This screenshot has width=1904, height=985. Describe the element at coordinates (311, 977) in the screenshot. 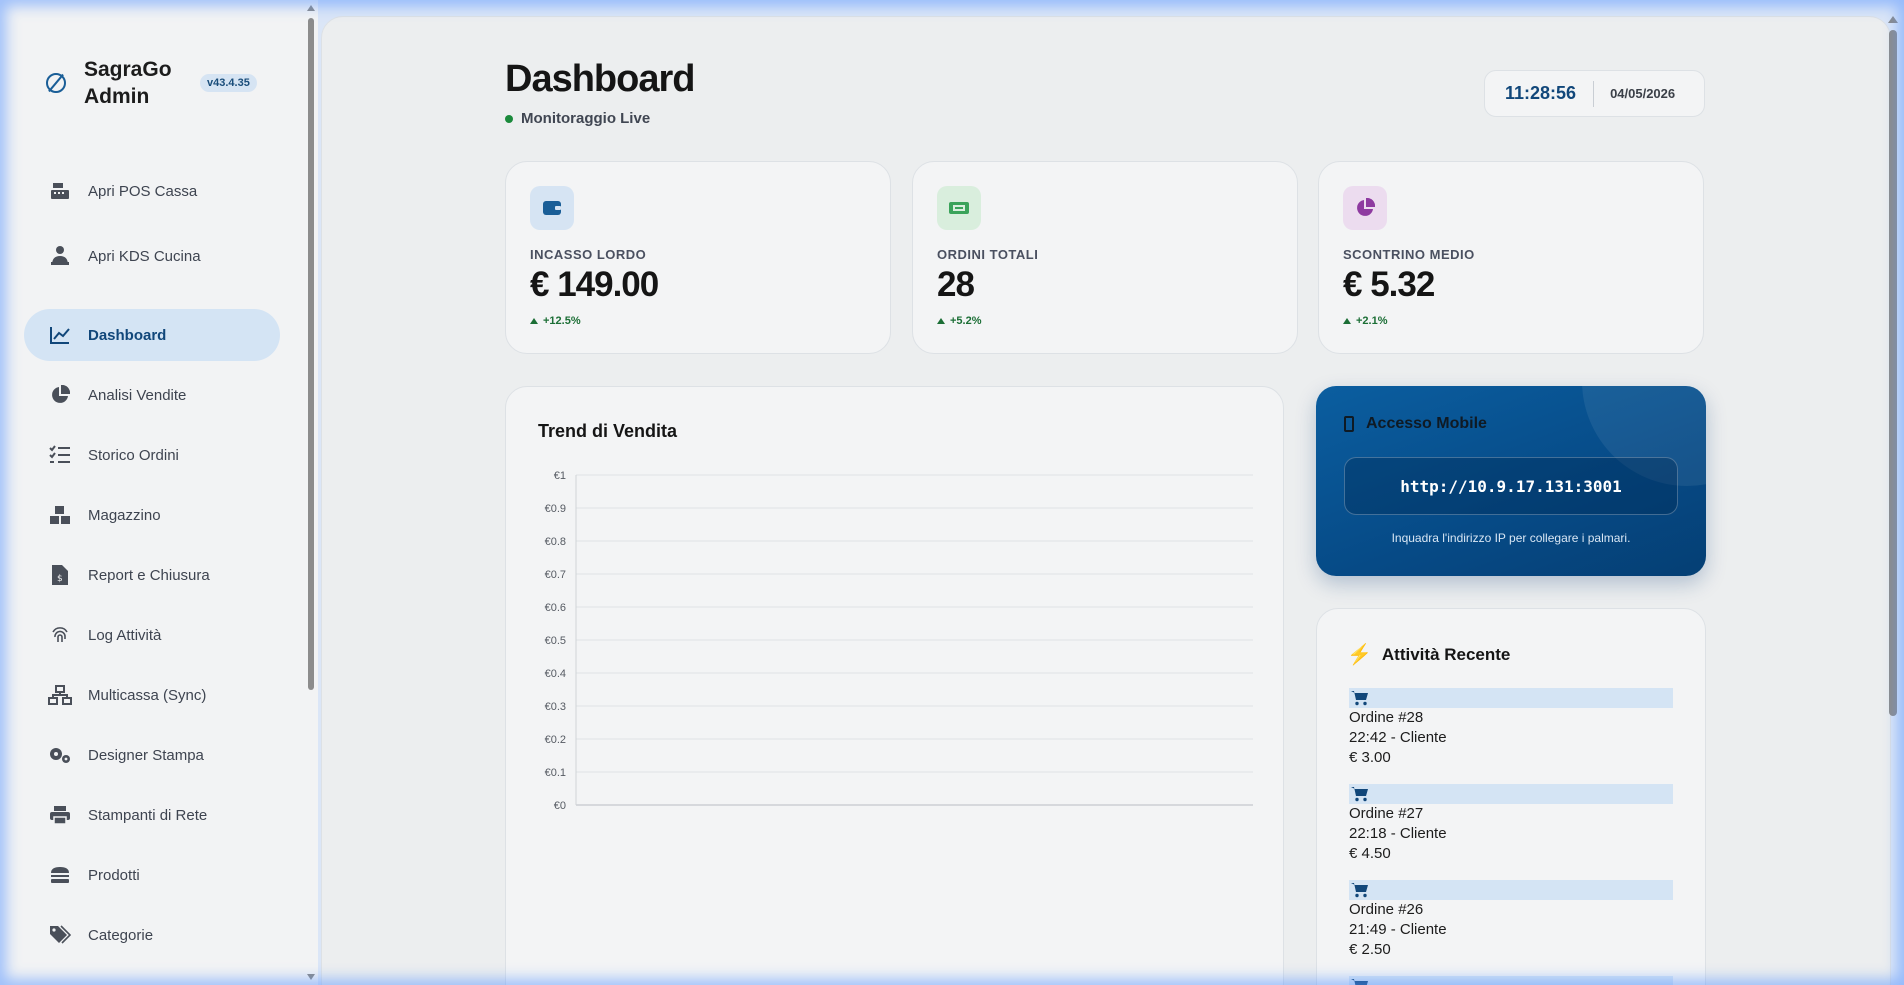

I see `scroll-down-icon` at that location.